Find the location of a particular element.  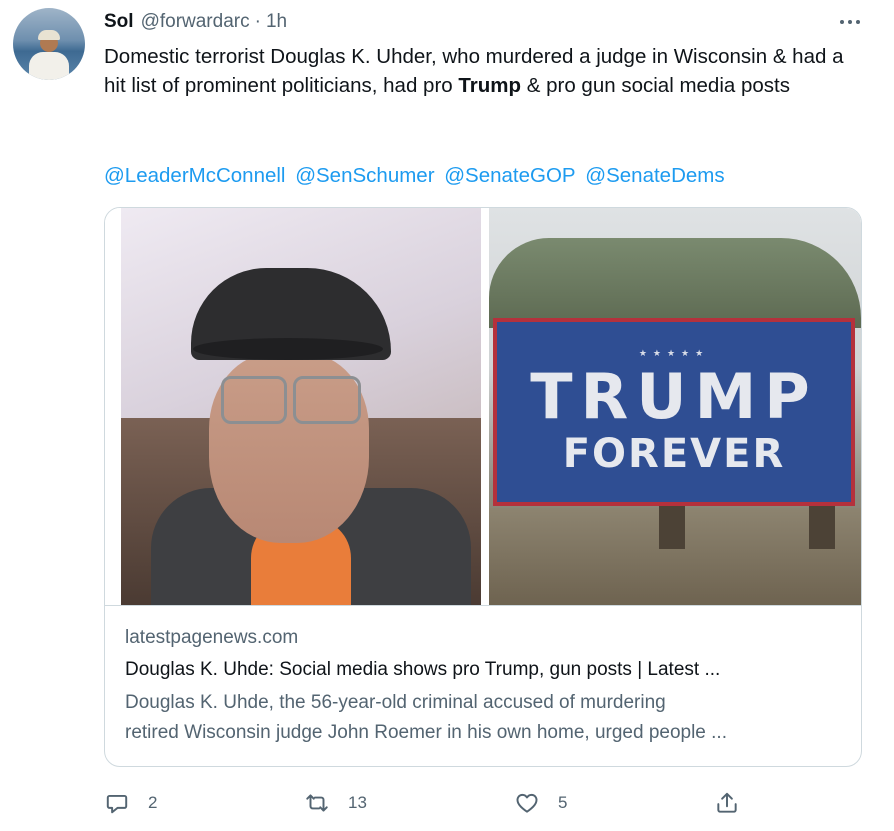

like-button: 5 is located at coordinates (540, 803).